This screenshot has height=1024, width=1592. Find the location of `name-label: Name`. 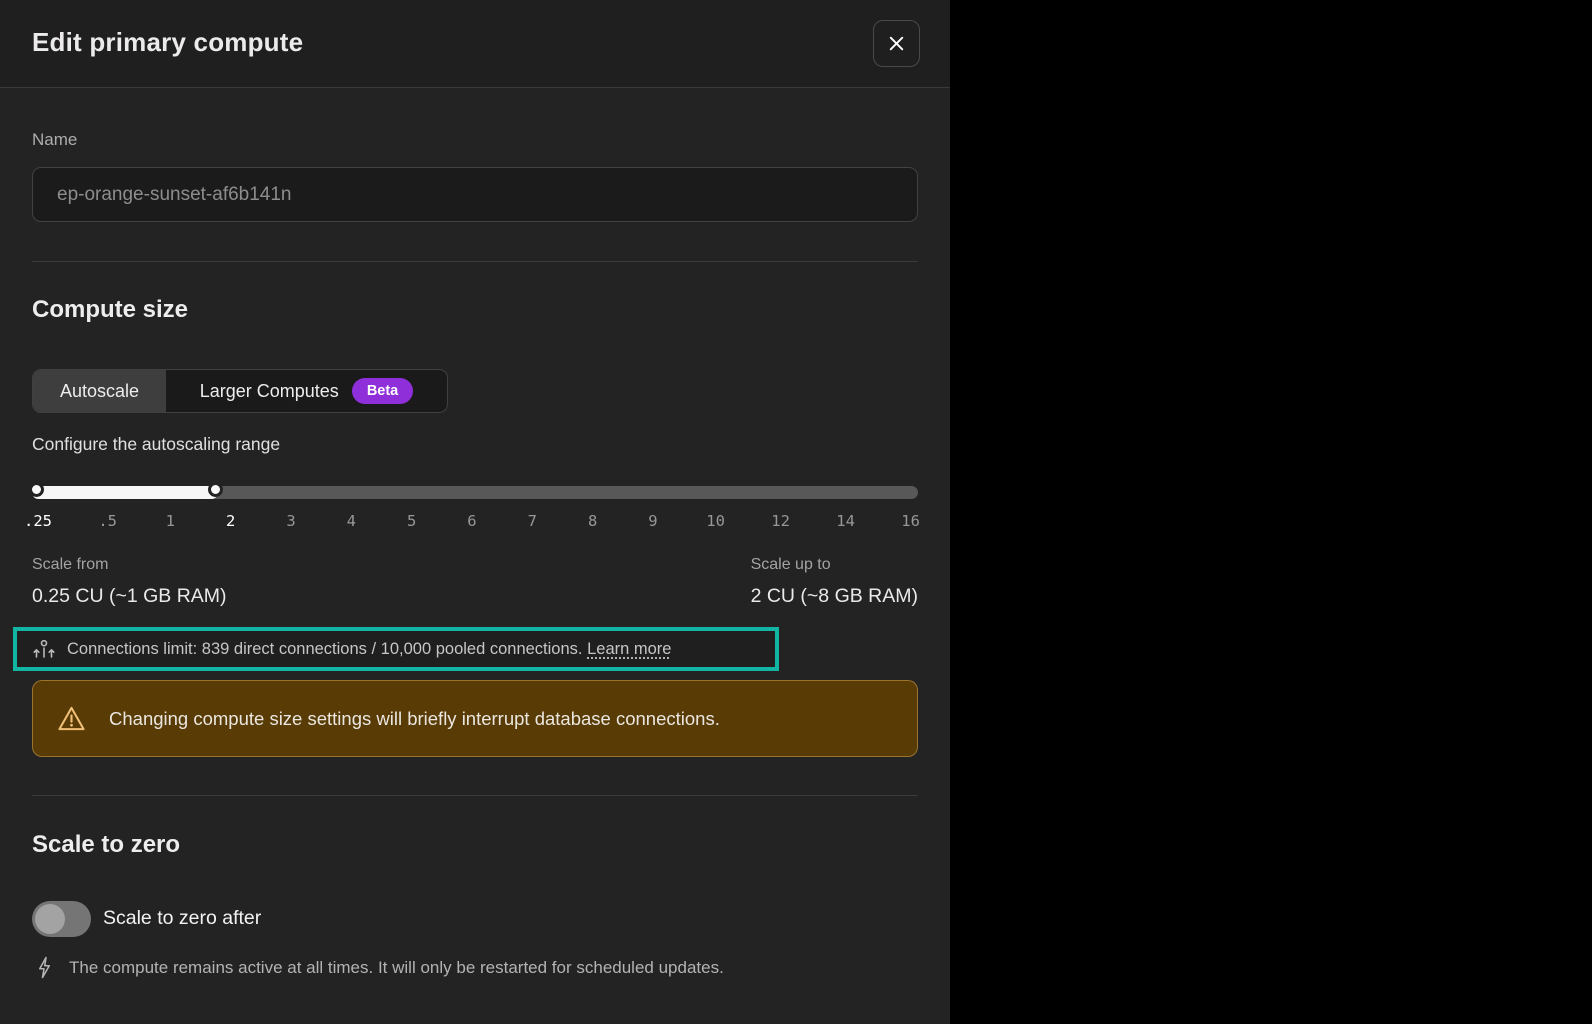

name-label: Name is located at coordinates (55, 139).